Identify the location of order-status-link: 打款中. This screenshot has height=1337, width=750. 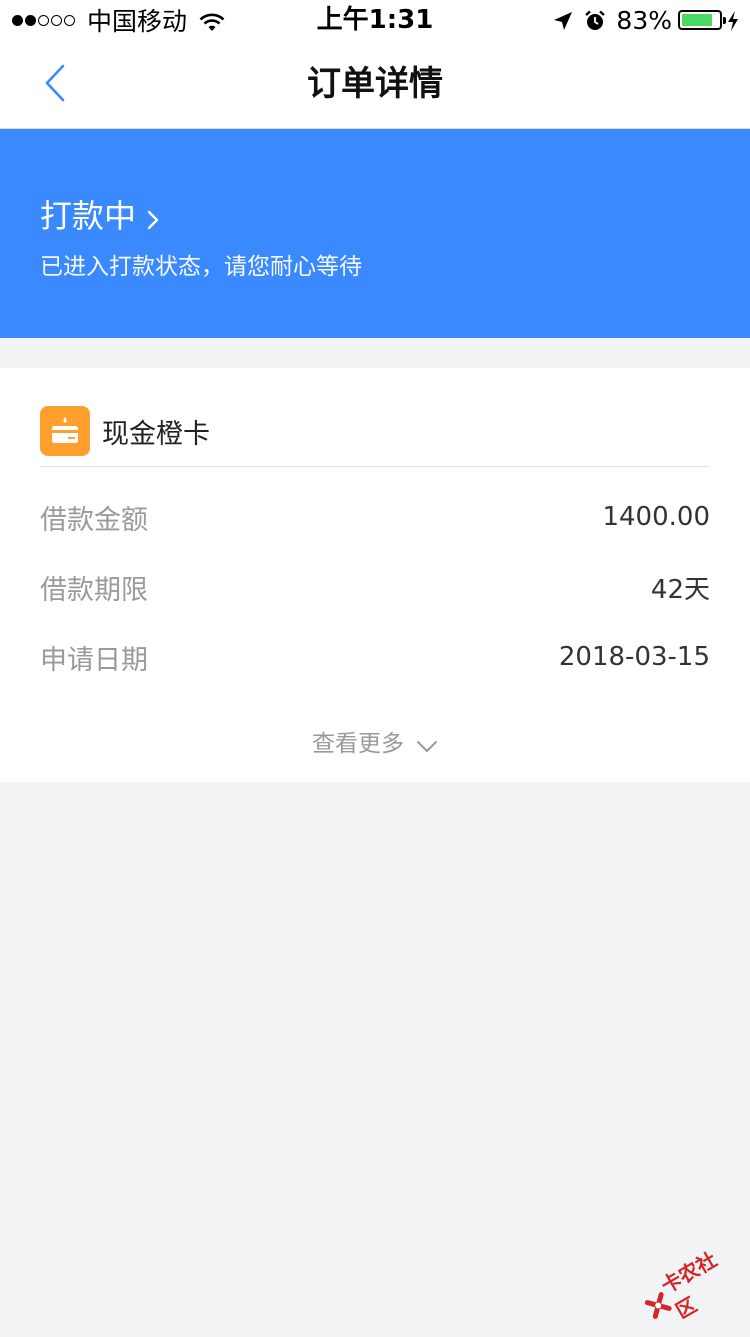
(101, 214).